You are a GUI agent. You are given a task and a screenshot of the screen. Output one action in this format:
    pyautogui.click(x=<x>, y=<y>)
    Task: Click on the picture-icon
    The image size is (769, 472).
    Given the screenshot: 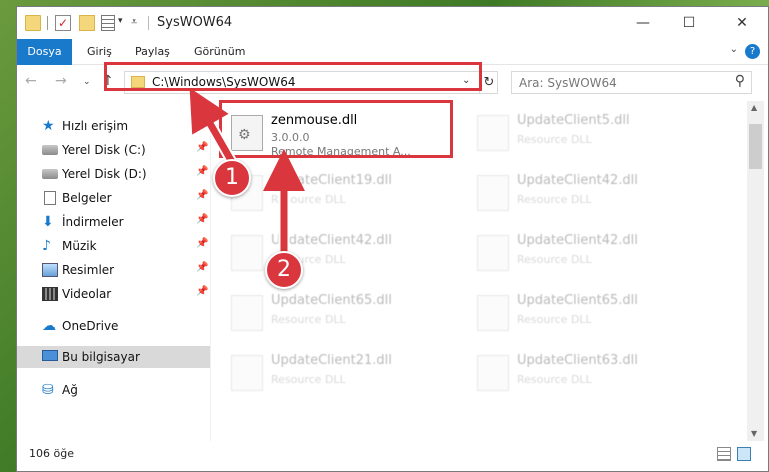 What is the action you would take?
    pyautogui.click(x=50, y=270)
    